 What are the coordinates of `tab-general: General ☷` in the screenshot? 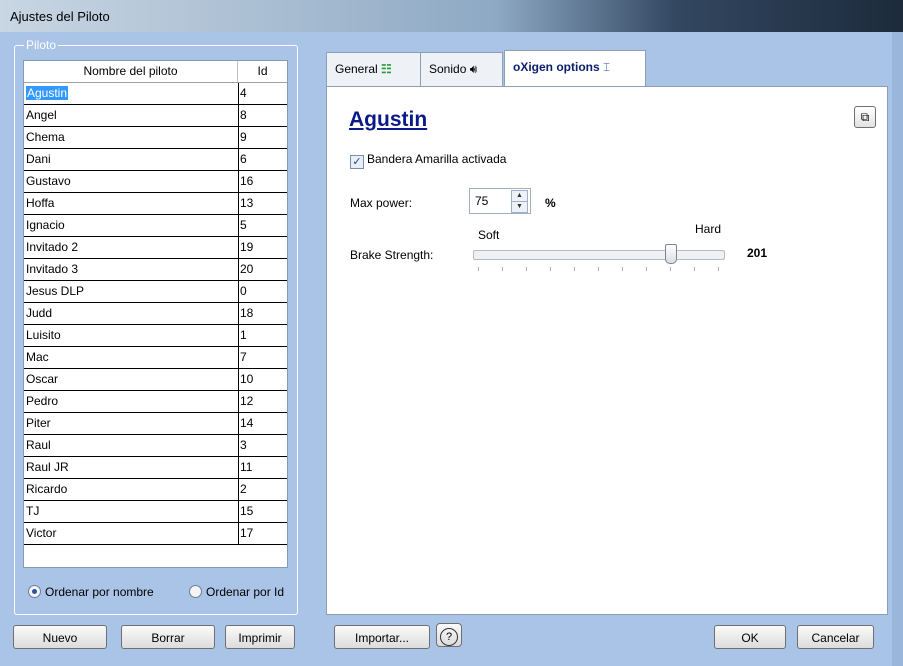 It's located at (374, 69).